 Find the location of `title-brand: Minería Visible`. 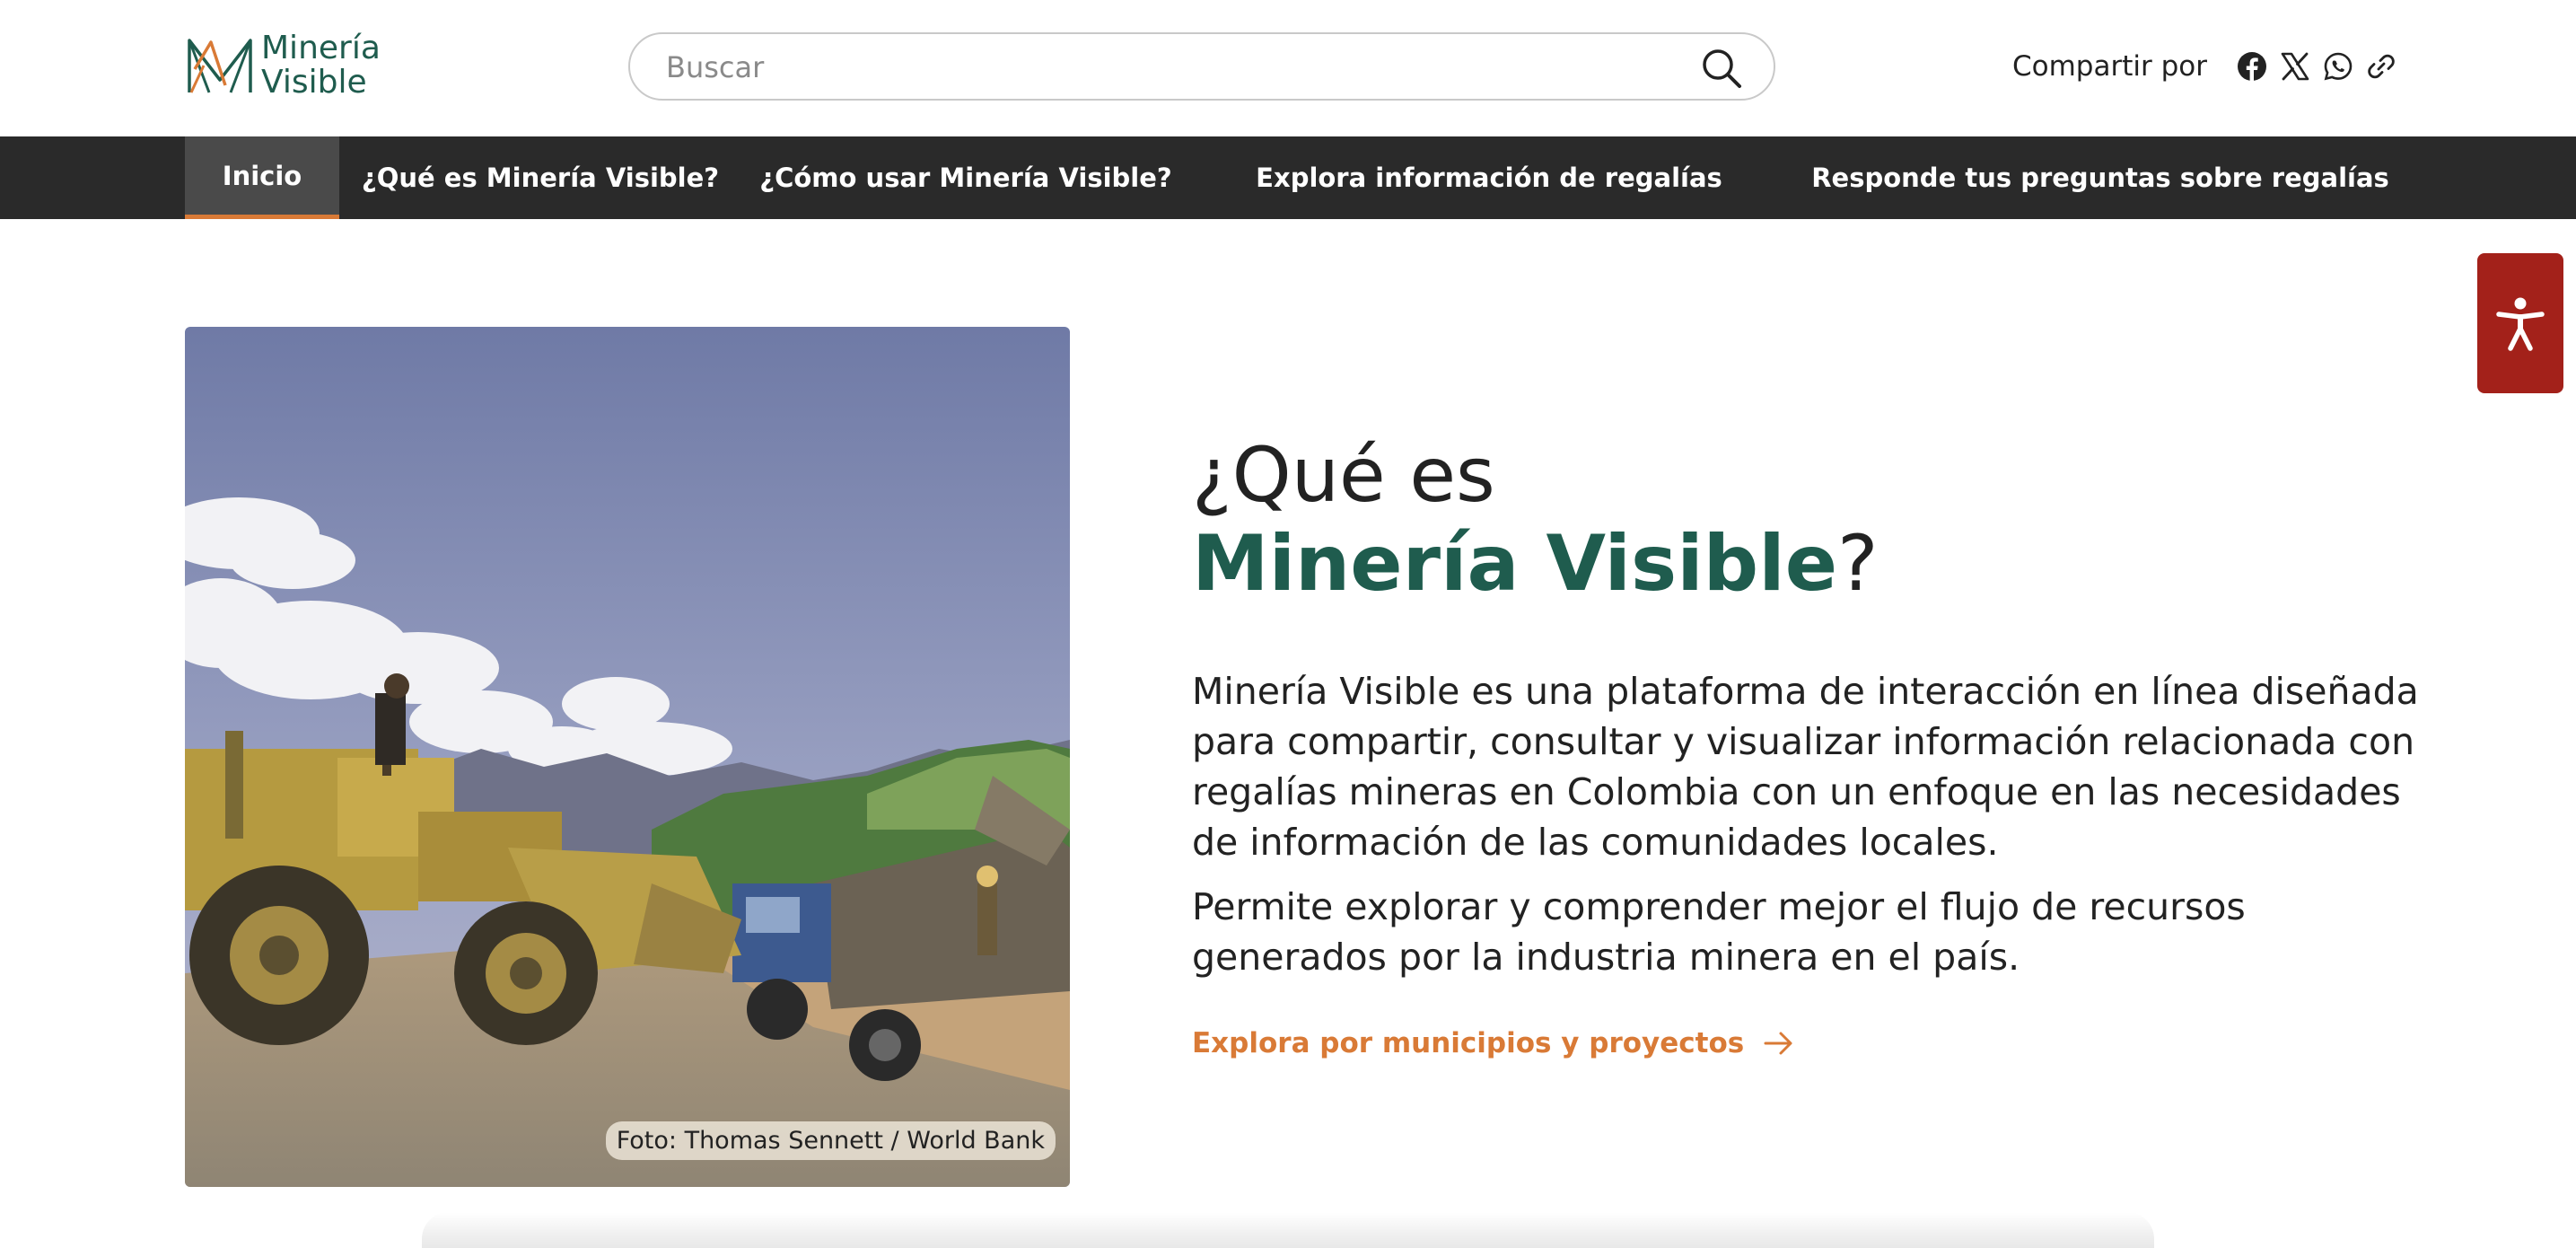

title-brand: Minería Visible is located at coordinates (1515, 564).